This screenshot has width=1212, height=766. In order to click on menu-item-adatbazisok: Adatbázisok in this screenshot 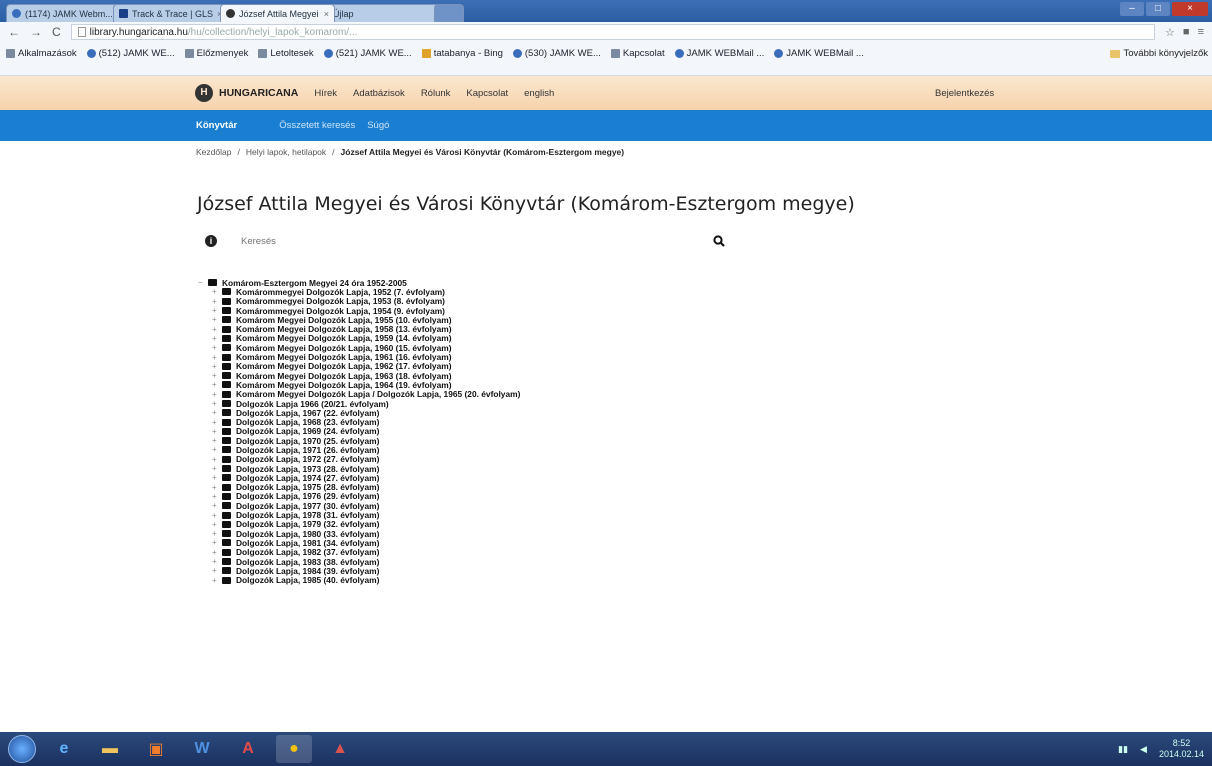, I will do `click(379, 93)`.